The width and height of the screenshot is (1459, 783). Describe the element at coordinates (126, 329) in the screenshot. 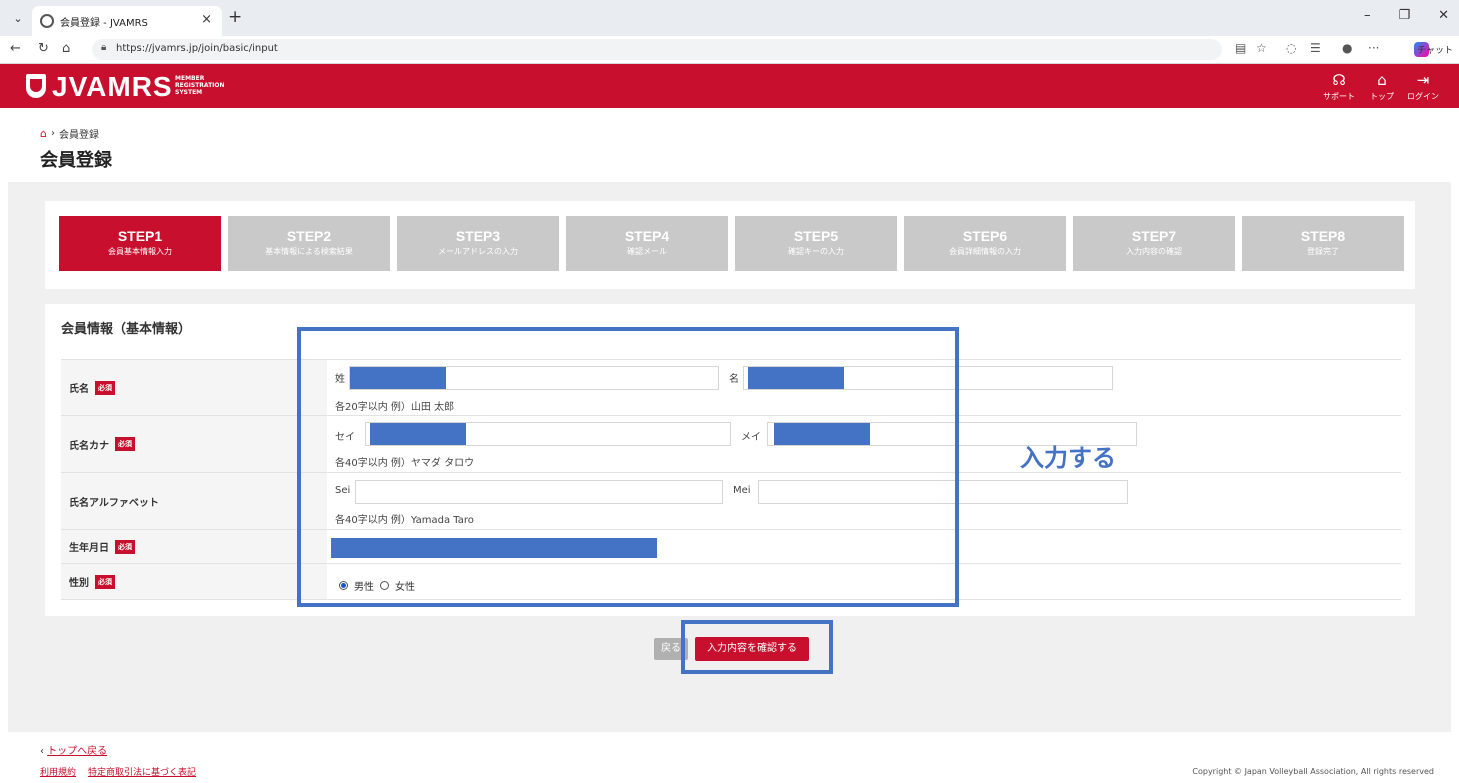

I see `section-title: 会員情報（基本情報）` at that location.